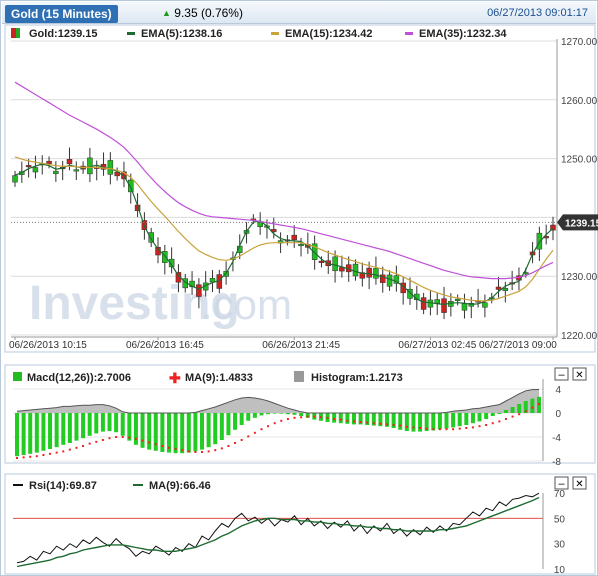 The width and height of the screenshot is (598, 576). Describe the element at coordinates (463, 34) in the screenshot. I see `legend-label: EMA(35):1232.34` at that location.